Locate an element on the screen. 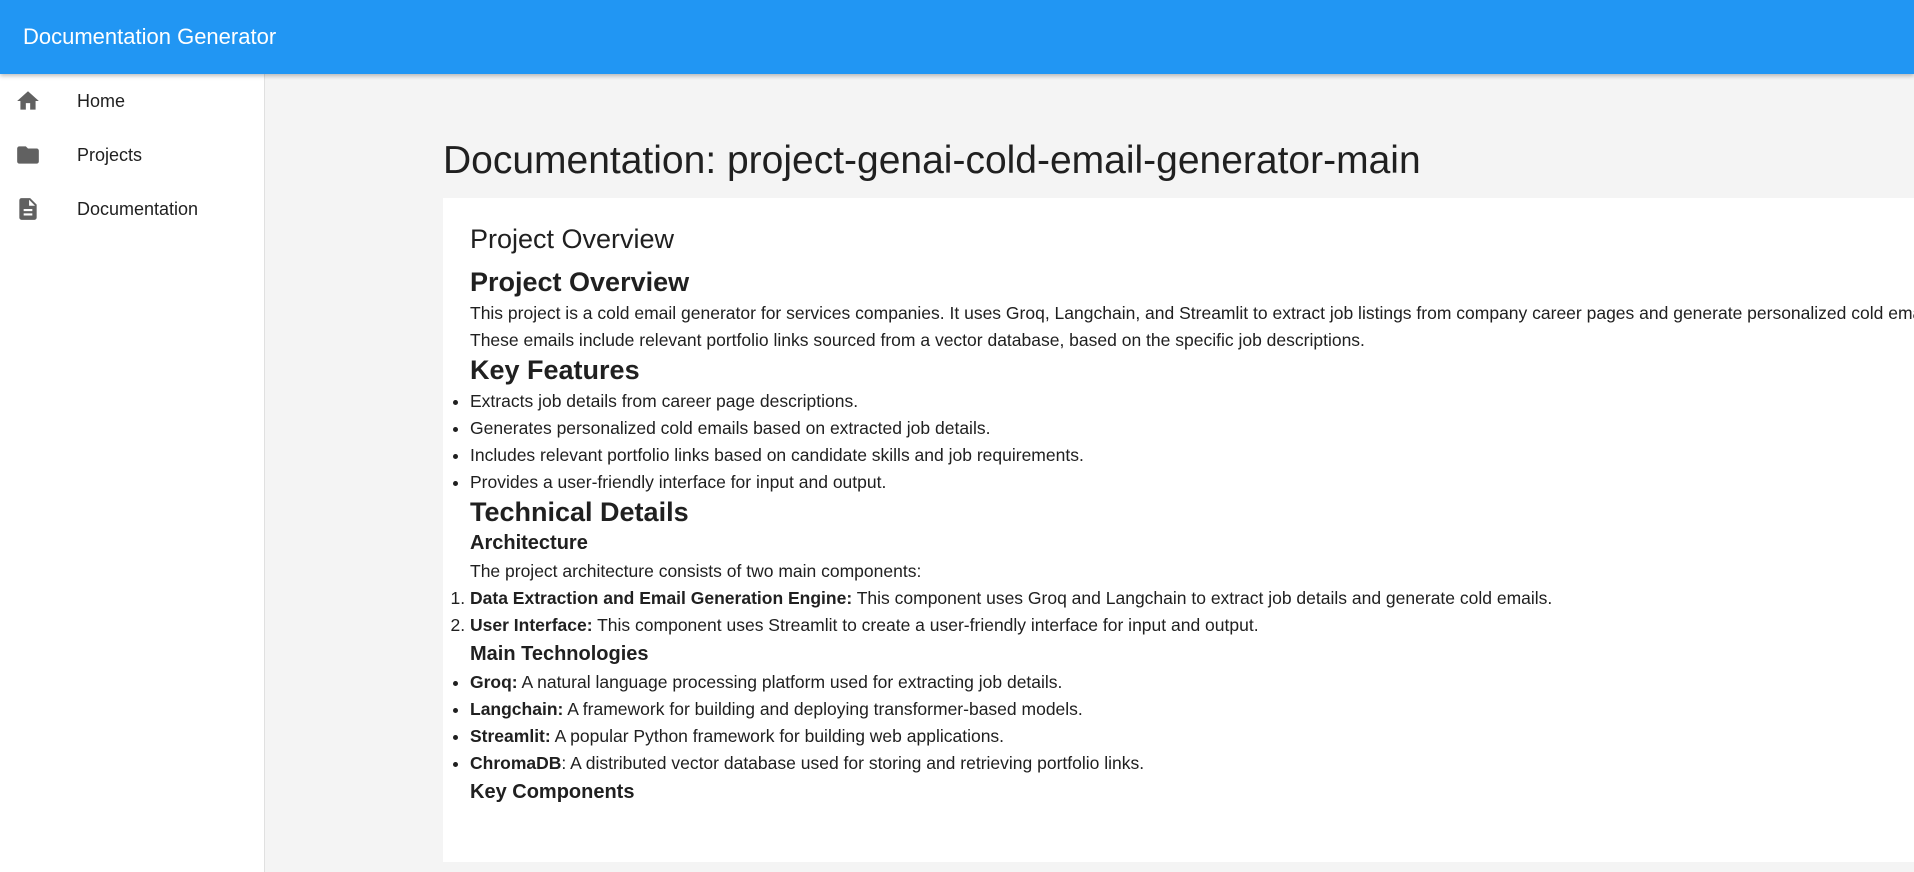 This screenshot has width=1914, height=872. document-icon is located at coordinates (28, 209).